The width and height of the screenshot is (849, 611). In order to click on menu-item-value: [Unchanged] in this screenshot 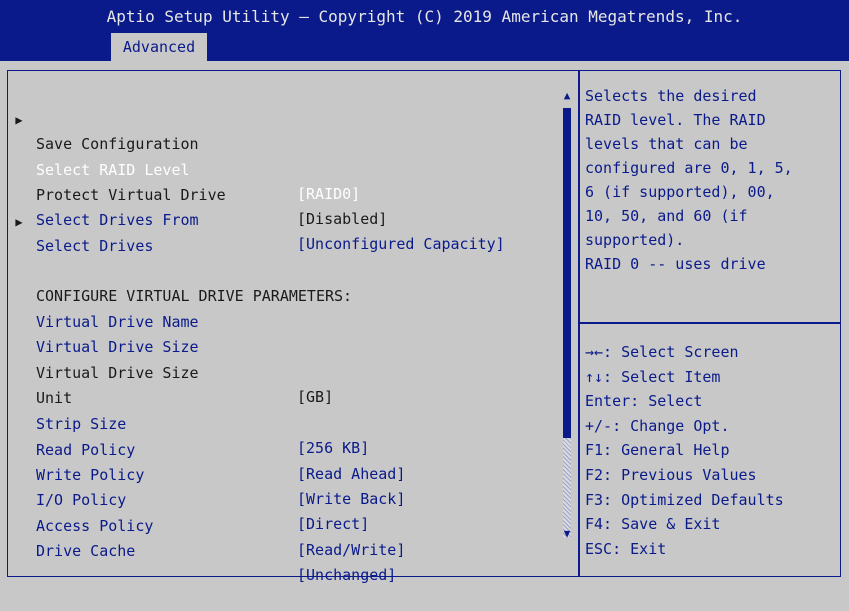, I will do `click(346, 575)`.